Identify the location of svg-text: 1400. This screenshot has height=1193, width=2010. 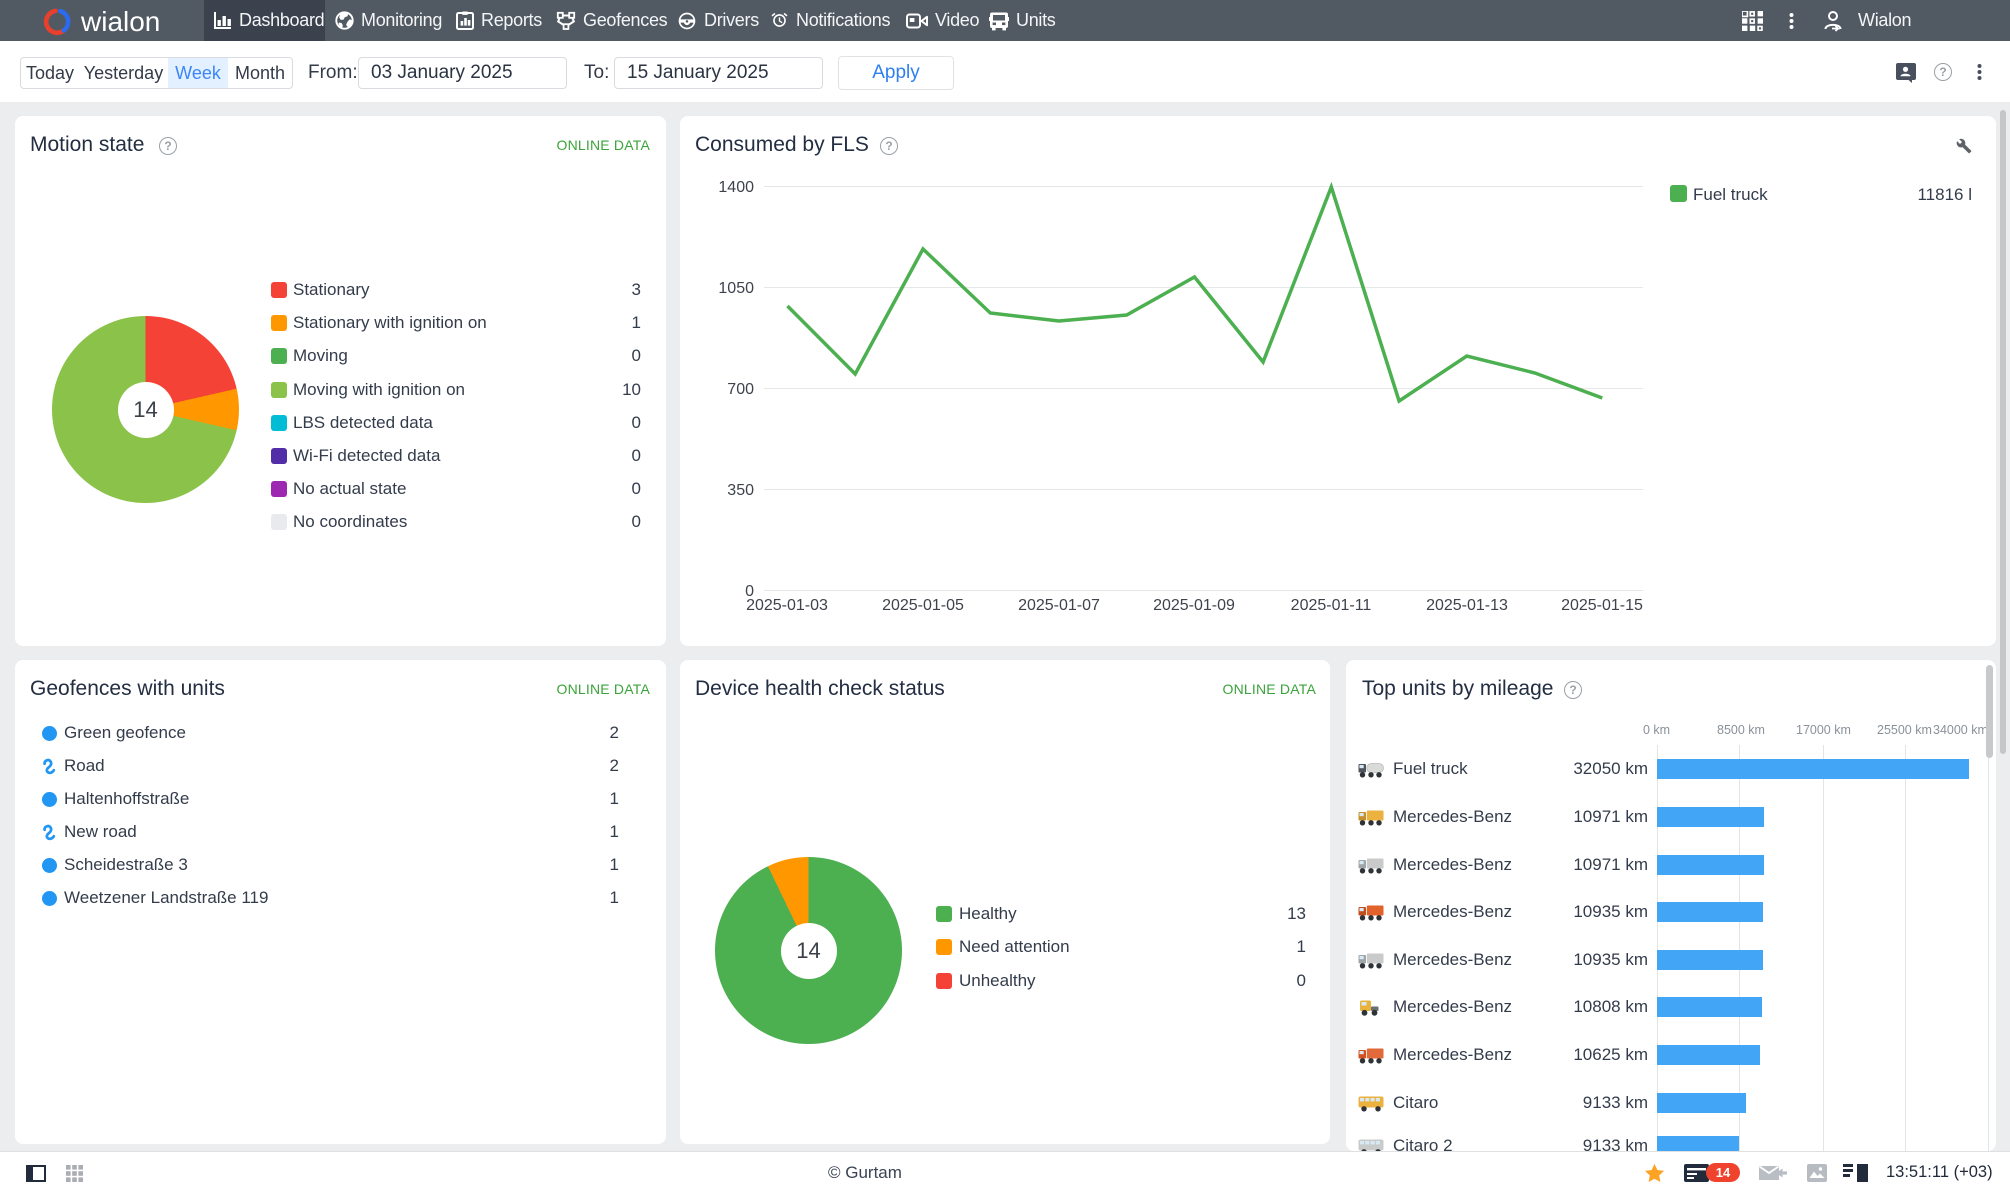
(736, 187).